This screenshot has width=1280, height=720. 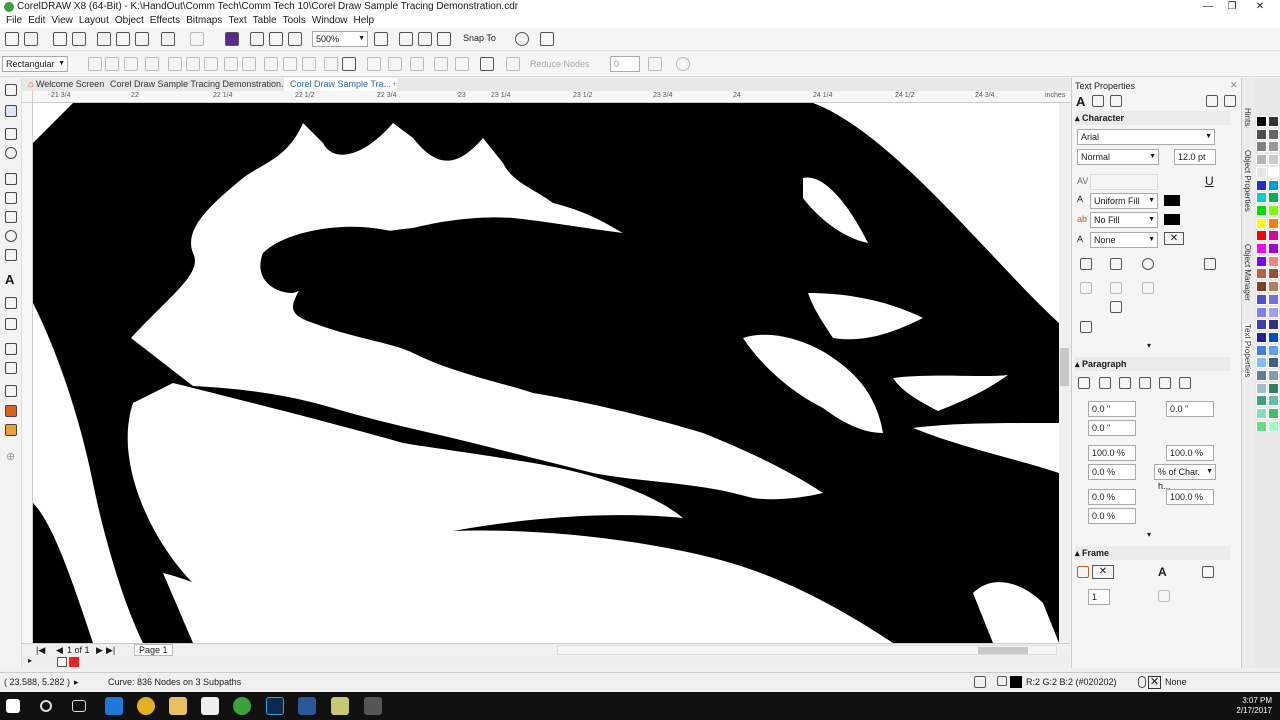 What do you see at coordinates (1190, 453) in the screenshot?
I see `character-spacing-input: 100.0 %` at bounding box center [1190, 453].